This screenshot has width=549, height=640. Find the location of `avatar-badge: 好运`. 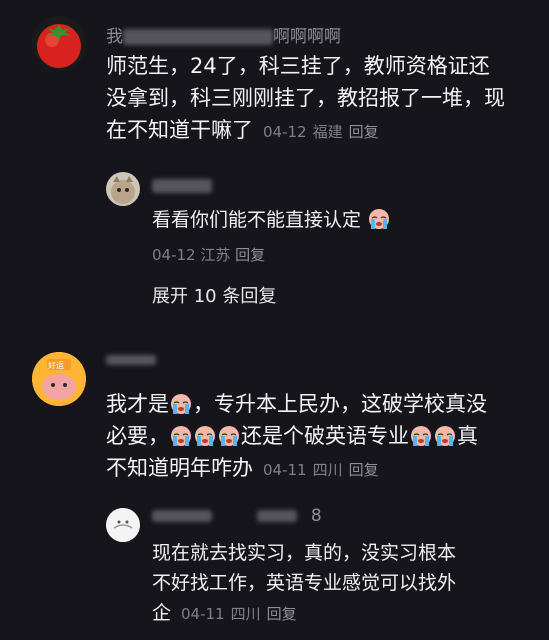

avatar-badge: 好运 is located at coordinates (56, 365).